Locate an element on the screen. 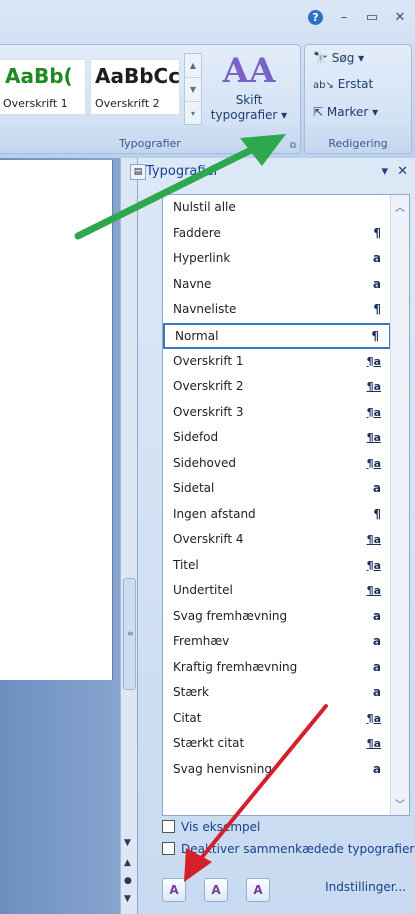 This screenshot has width=415, height=914. style-name: Sidehoved is located at coordinates (204, 462).